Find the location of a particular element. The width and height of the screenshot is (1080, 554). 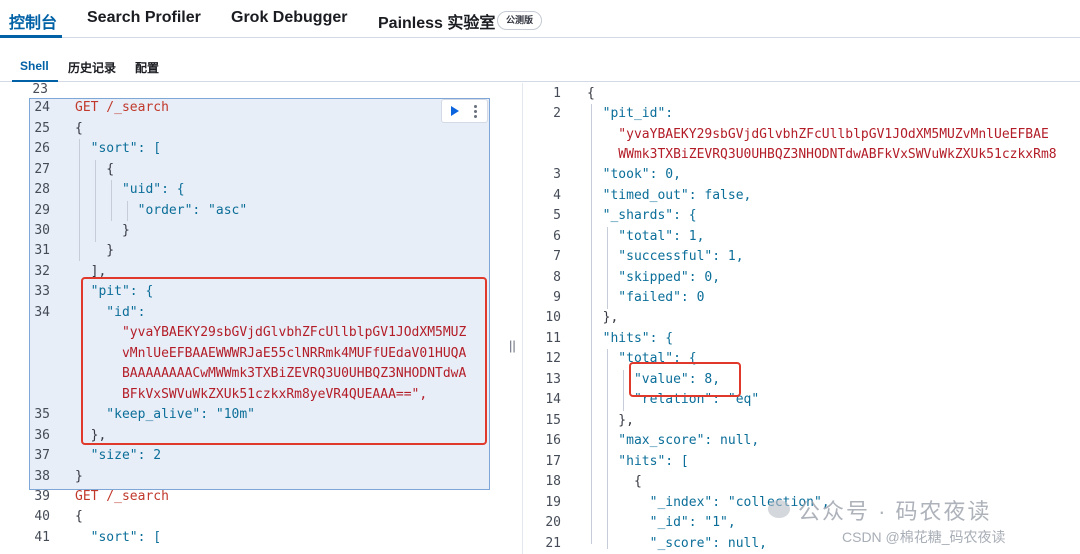

wechat-icon is located at coordinates (779, 509).